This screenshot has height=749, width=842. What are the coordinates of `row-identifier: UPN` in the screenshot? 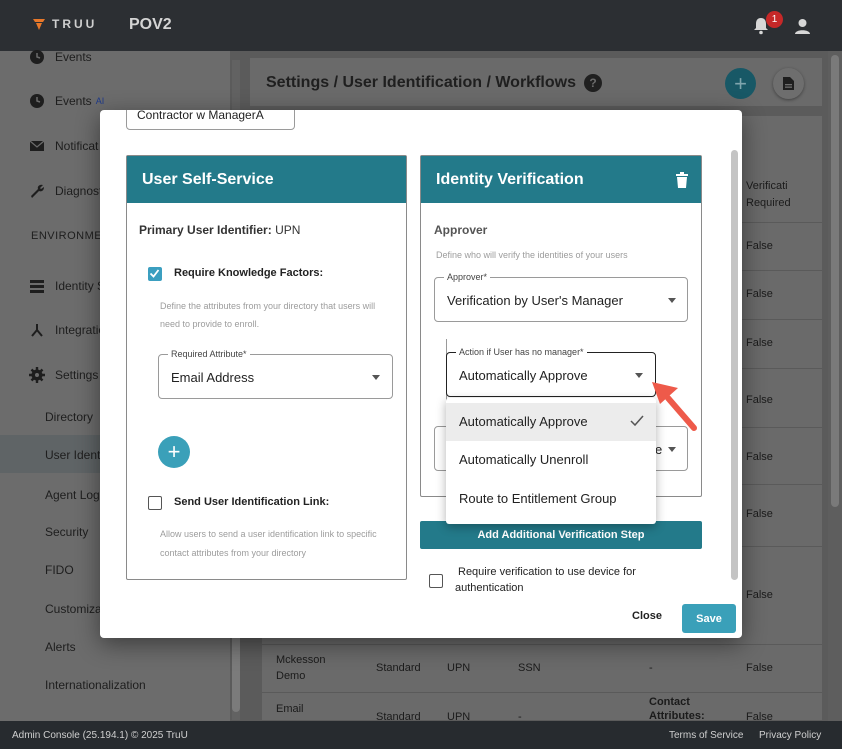 It's located at (459, 668).